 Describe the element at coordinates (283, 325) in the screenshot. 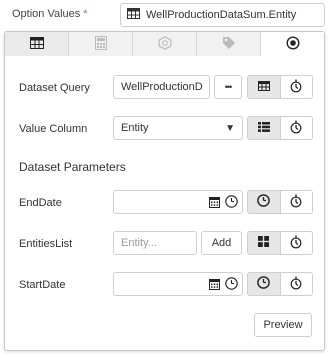

I see `preview-button: Preview` at that location.